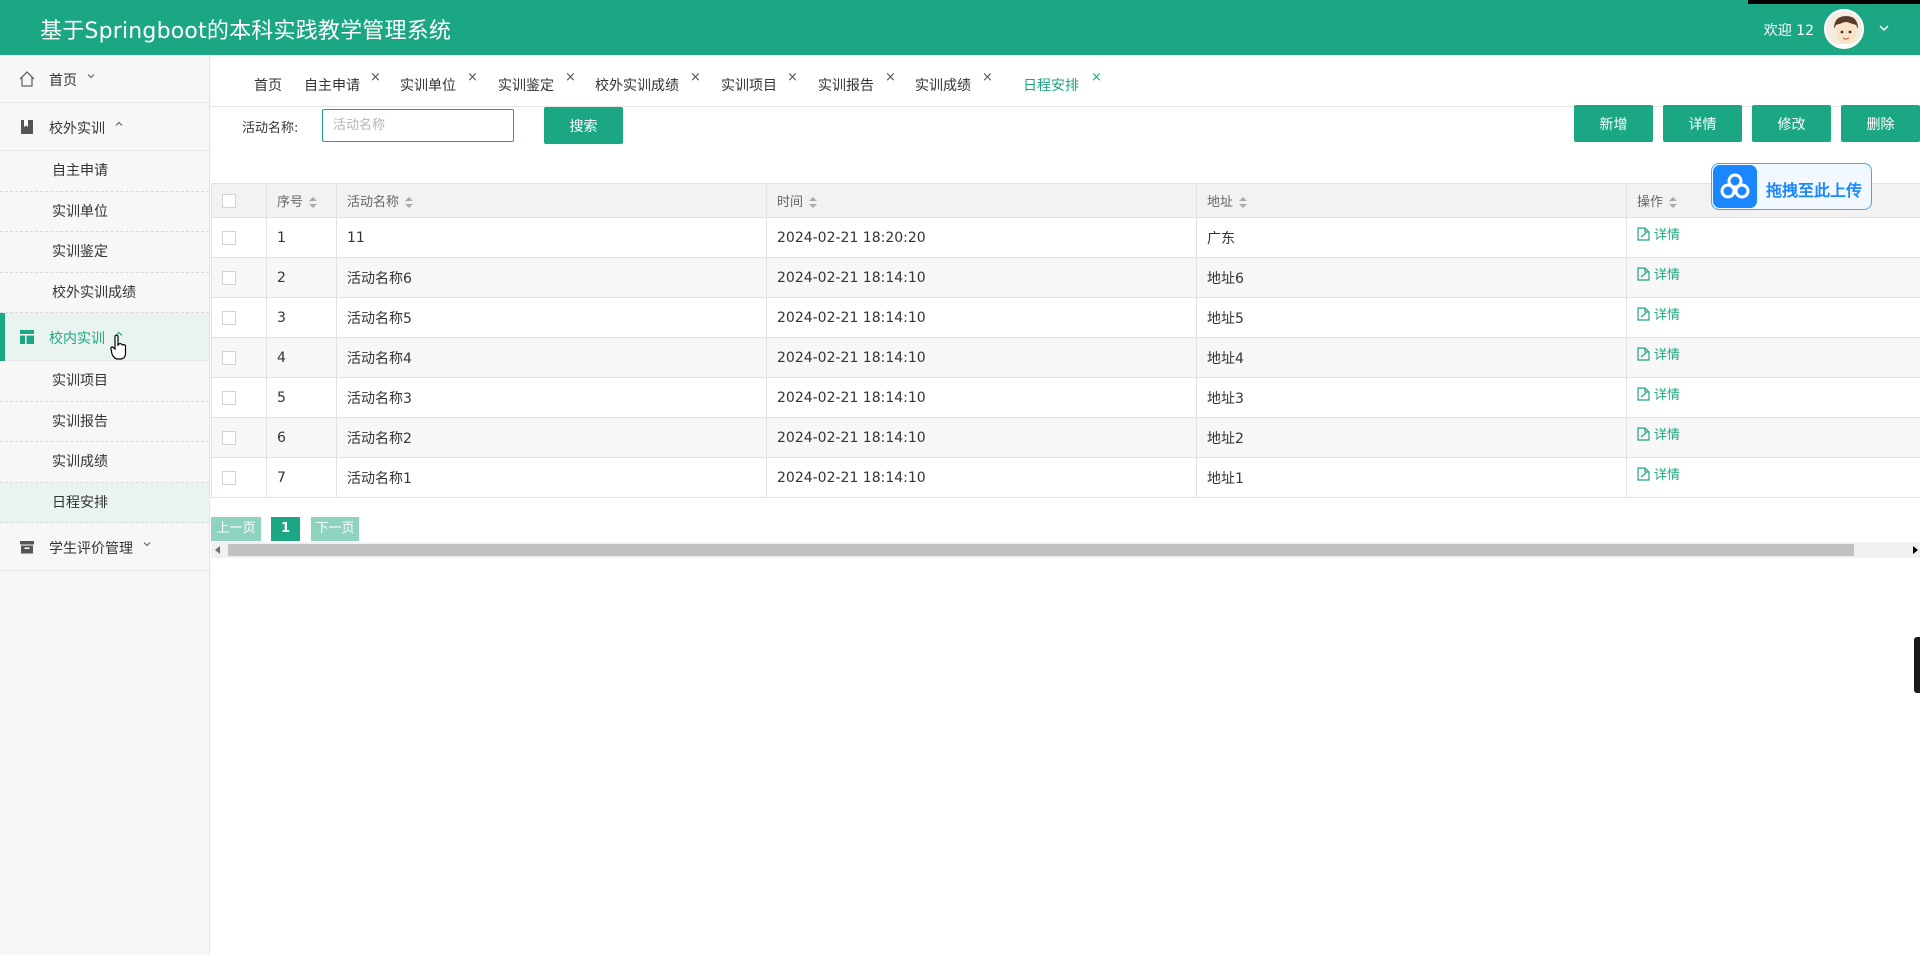 The width and height of the screenshot is (1920, 955). Describe the element at coordinates (104, 502) in the screenshot. I see `sidebar-item-schedule: 日程安排` at that location.